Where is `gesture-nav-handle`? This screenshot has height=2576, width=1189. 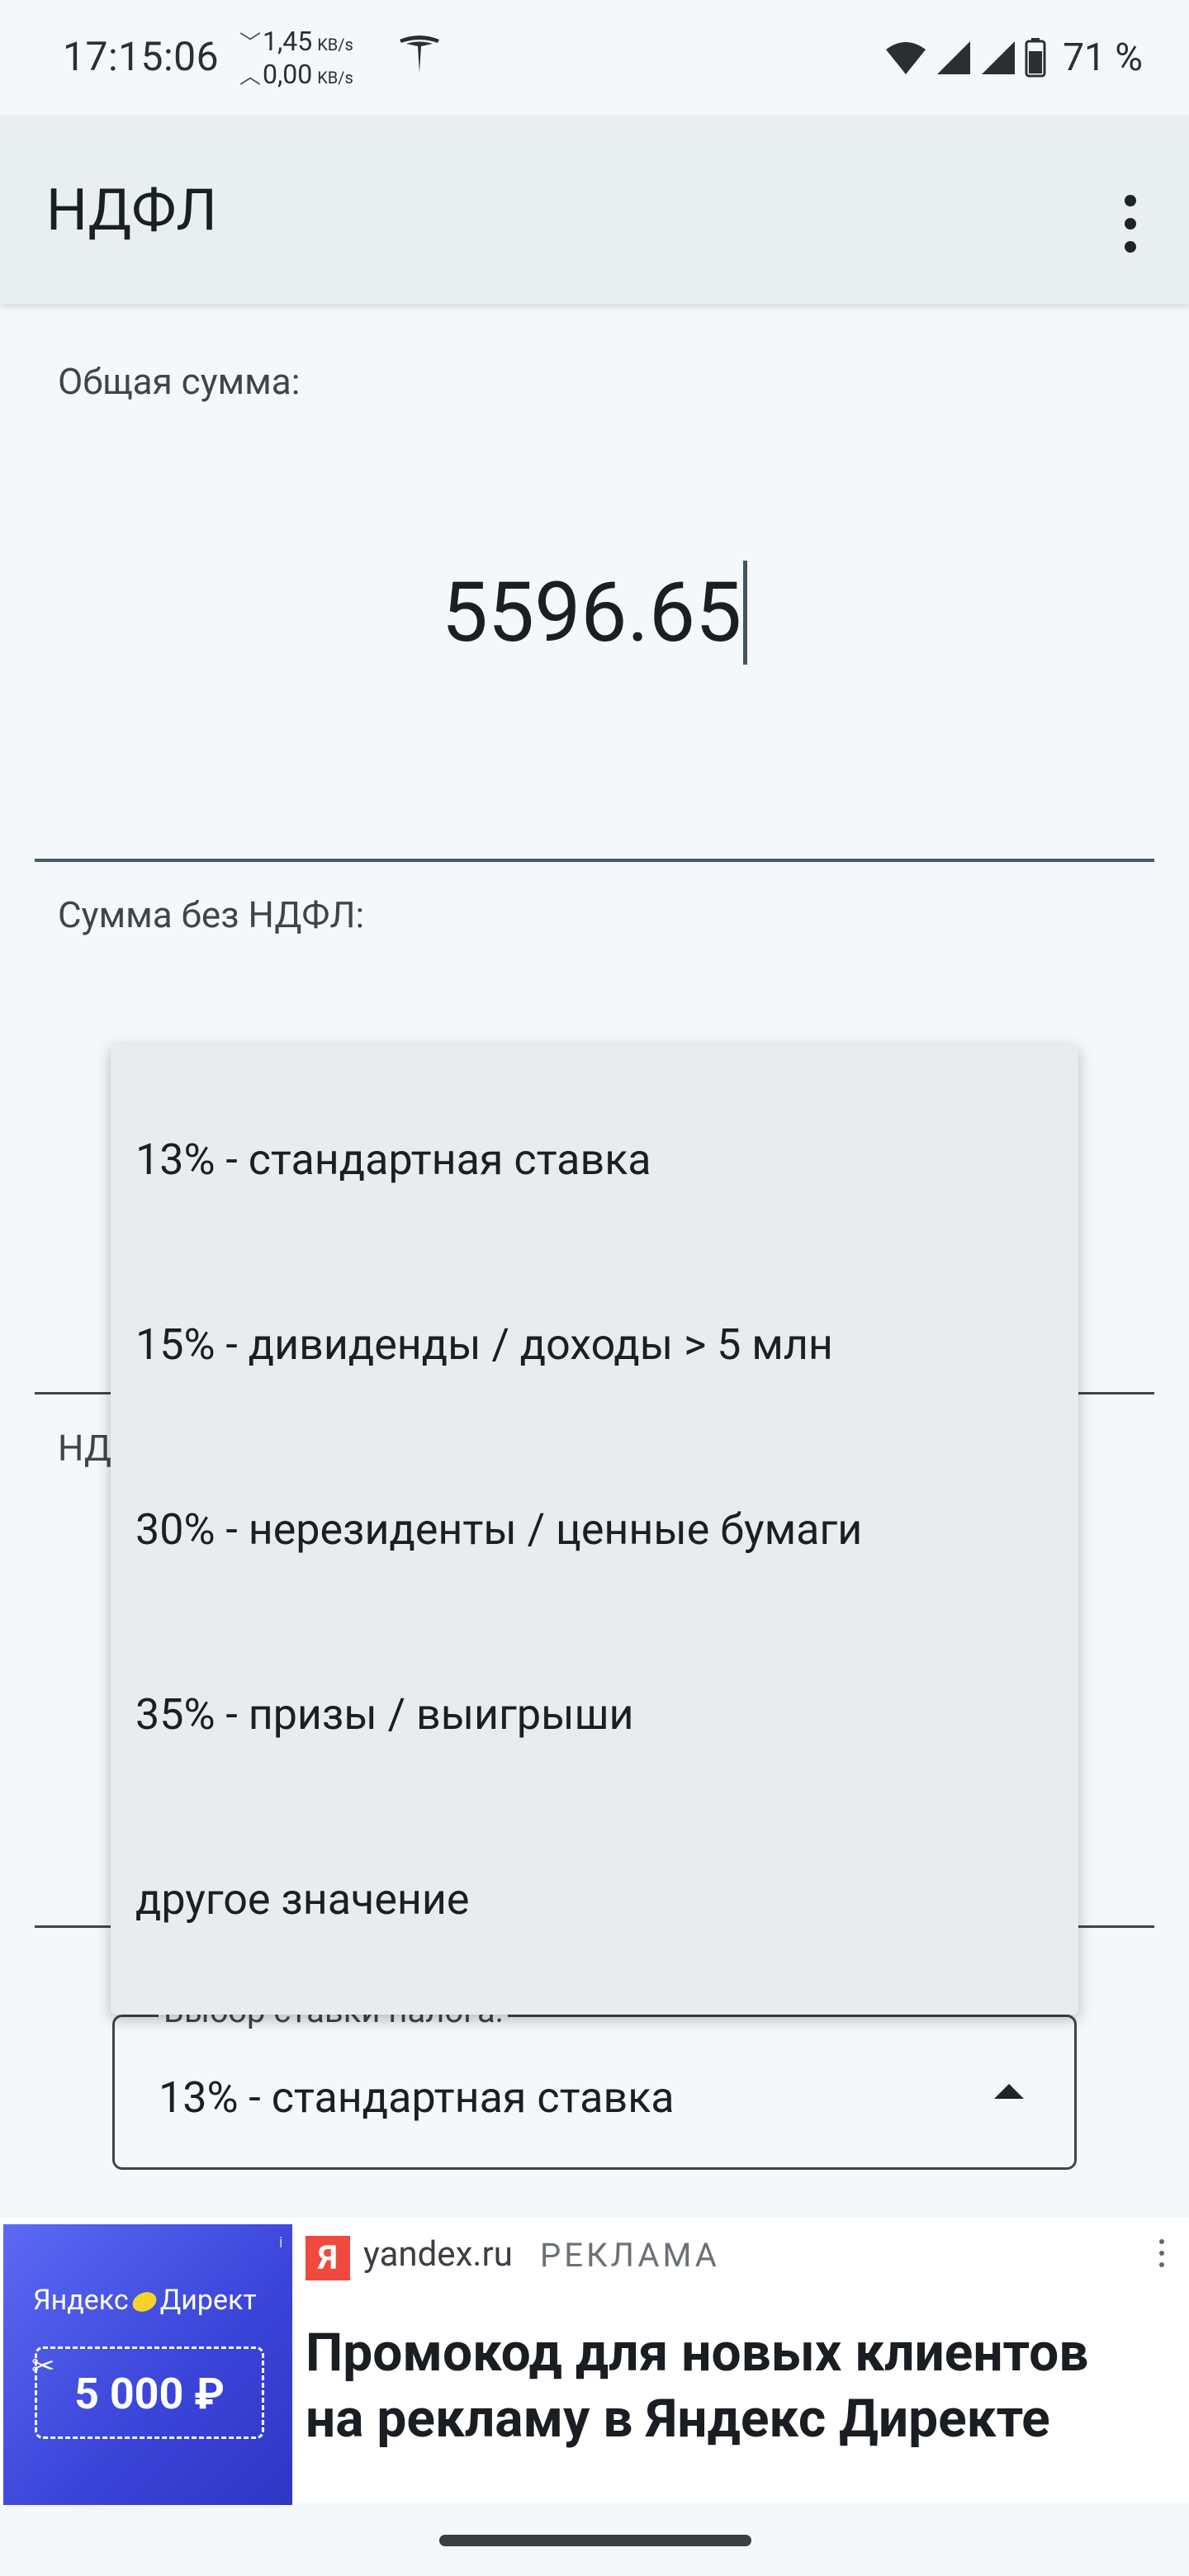
gesture-nav-handle is located at coordinates (595, 2540).